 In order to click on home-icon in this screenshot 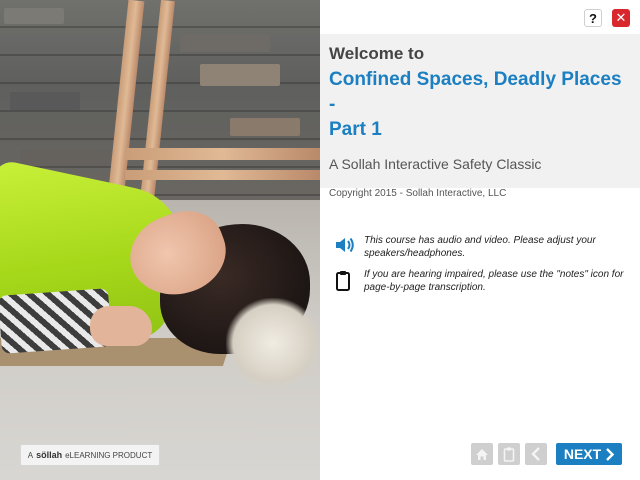, I will do `click(482, 454)`.